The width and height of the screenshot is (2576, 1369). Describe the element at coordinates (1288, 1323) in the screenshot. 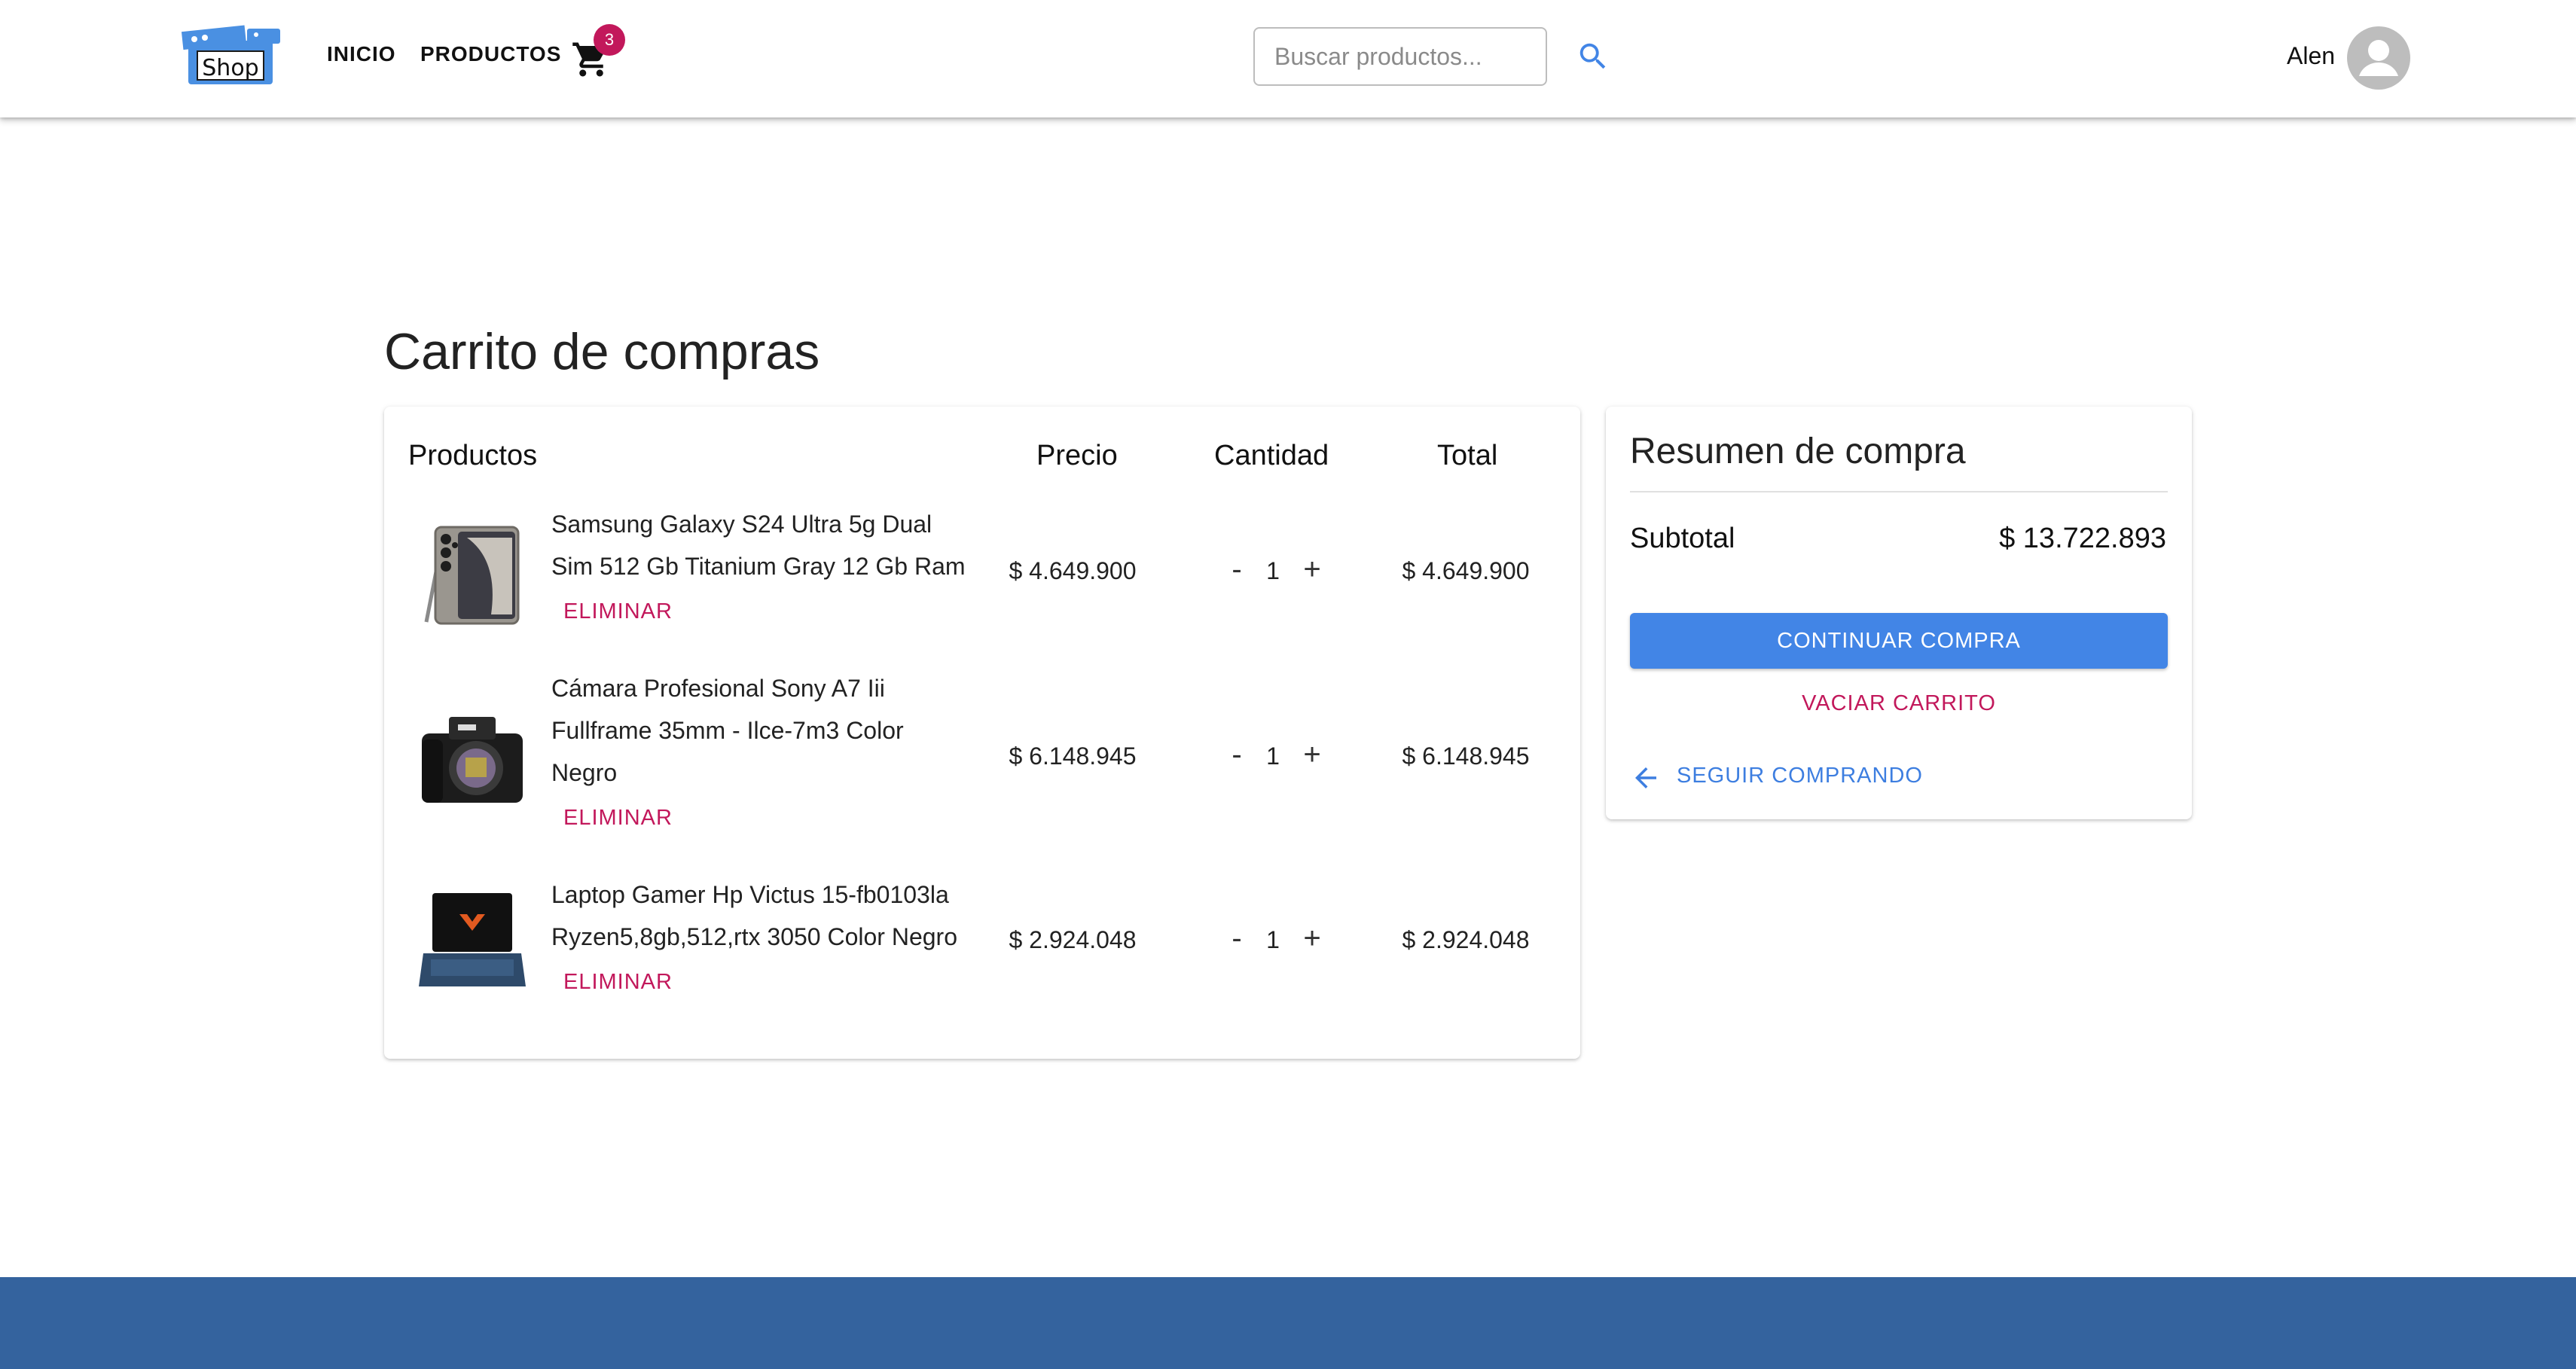

I see `page-footer` at that location.